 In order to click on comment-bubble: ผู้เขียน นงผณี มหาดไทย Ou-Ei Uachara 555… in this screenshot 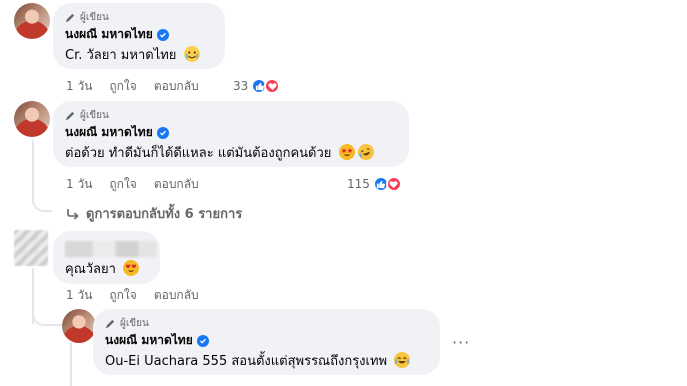, I will do `click(266, 342)`.